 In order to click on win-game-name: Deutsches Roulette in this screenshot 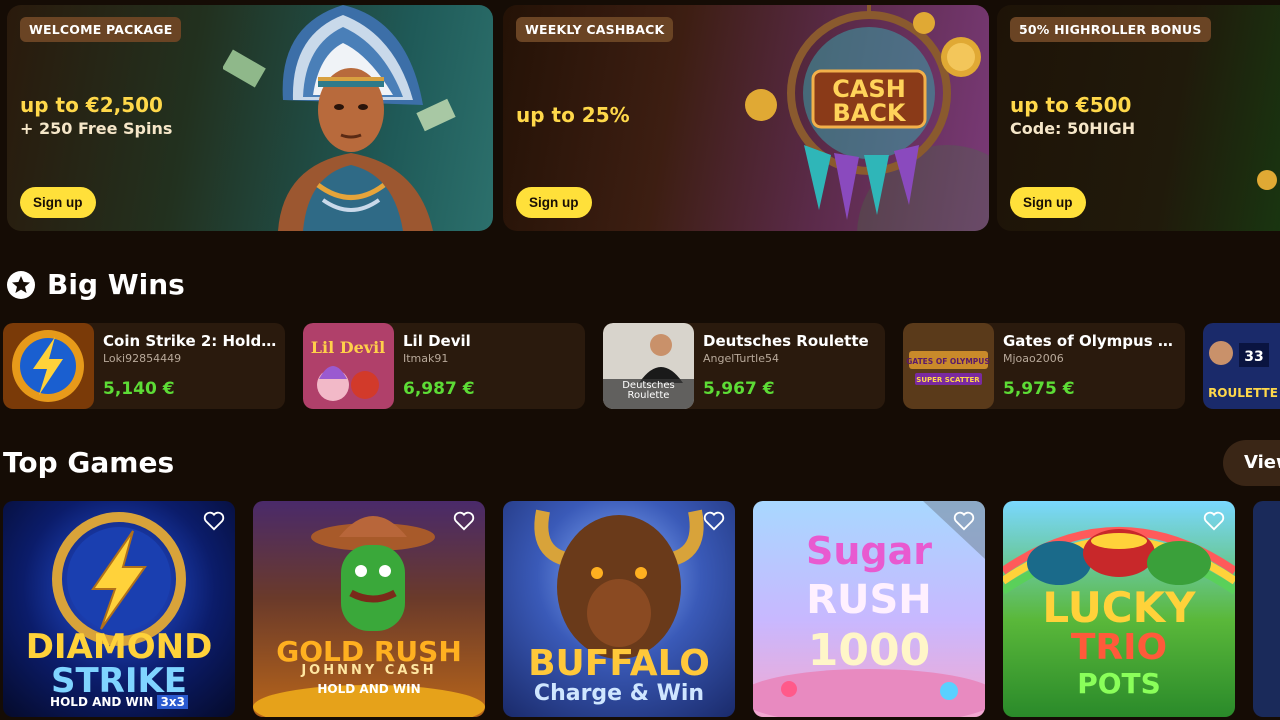, I will do `click(786, 341)`.